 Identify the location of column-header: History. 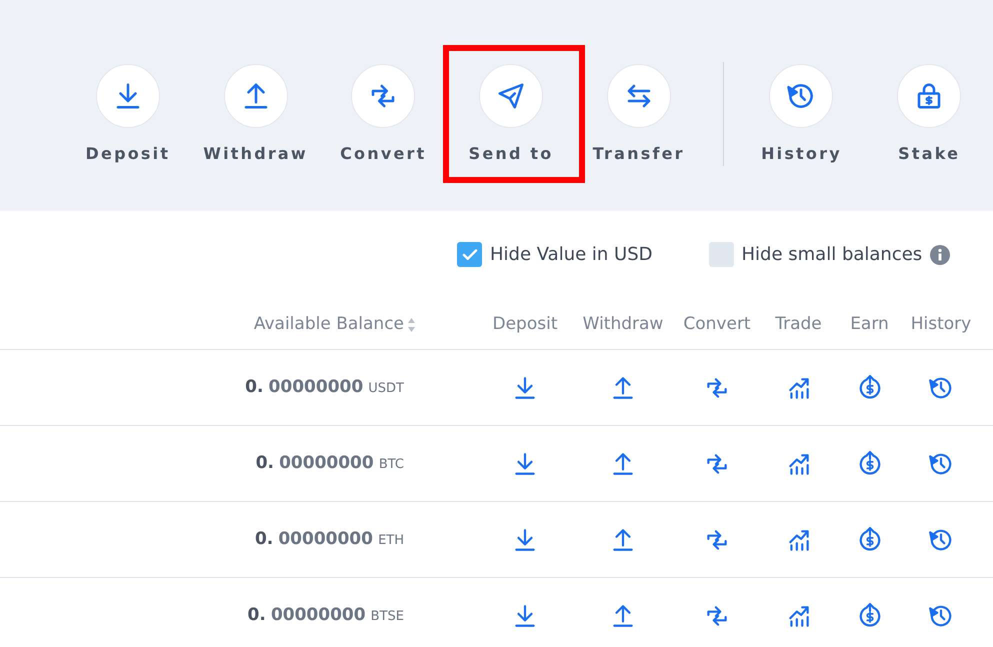
(941, 324).